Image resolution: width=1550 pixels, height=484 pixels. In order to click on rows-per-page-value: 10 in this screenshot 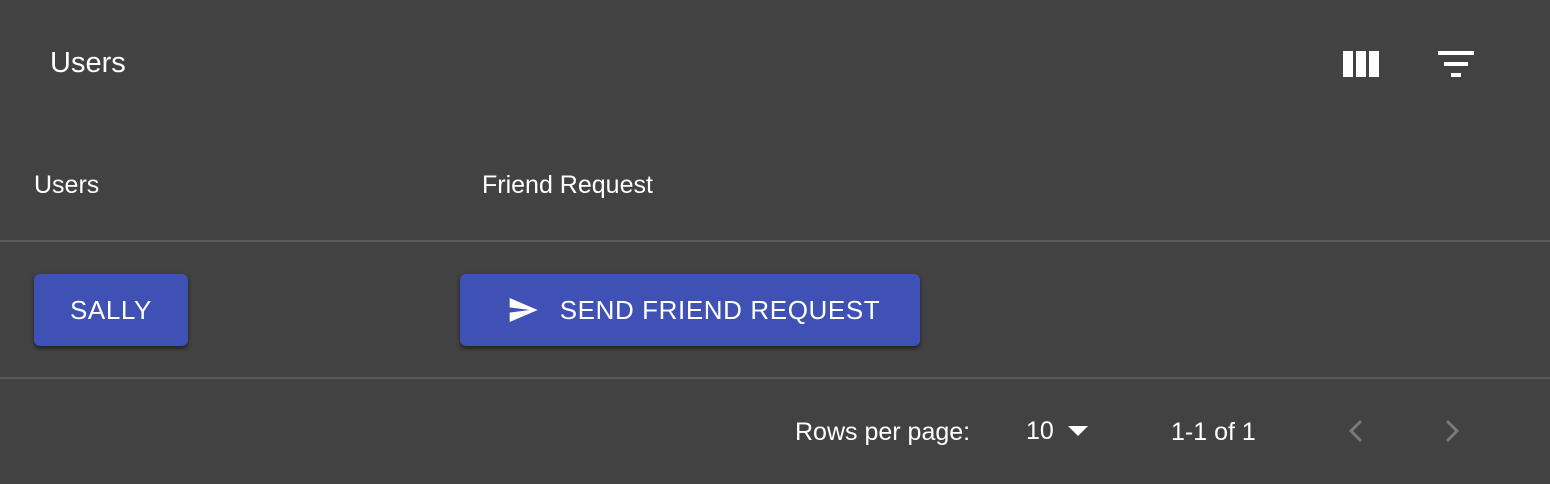, I will do `click(1040, 431)`.